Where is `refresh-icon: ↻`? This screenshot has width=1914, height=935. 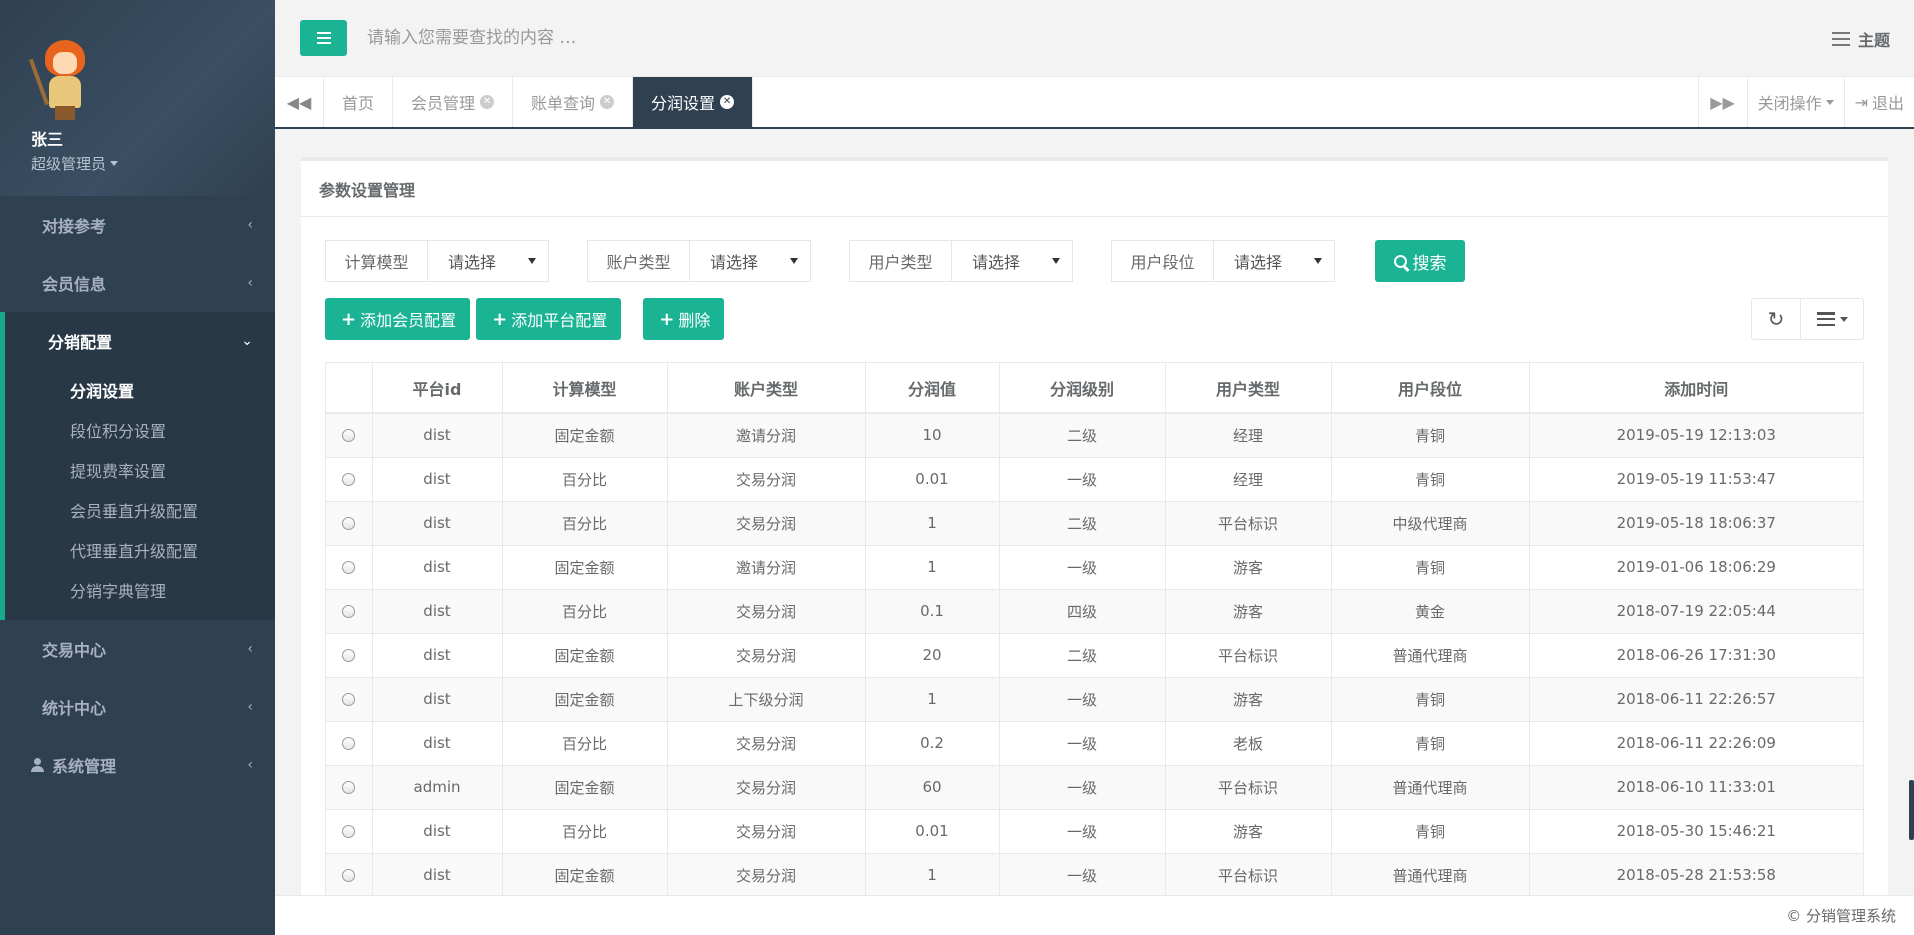
refresh-icon: ↻ is located at coordinates (1776, 319).